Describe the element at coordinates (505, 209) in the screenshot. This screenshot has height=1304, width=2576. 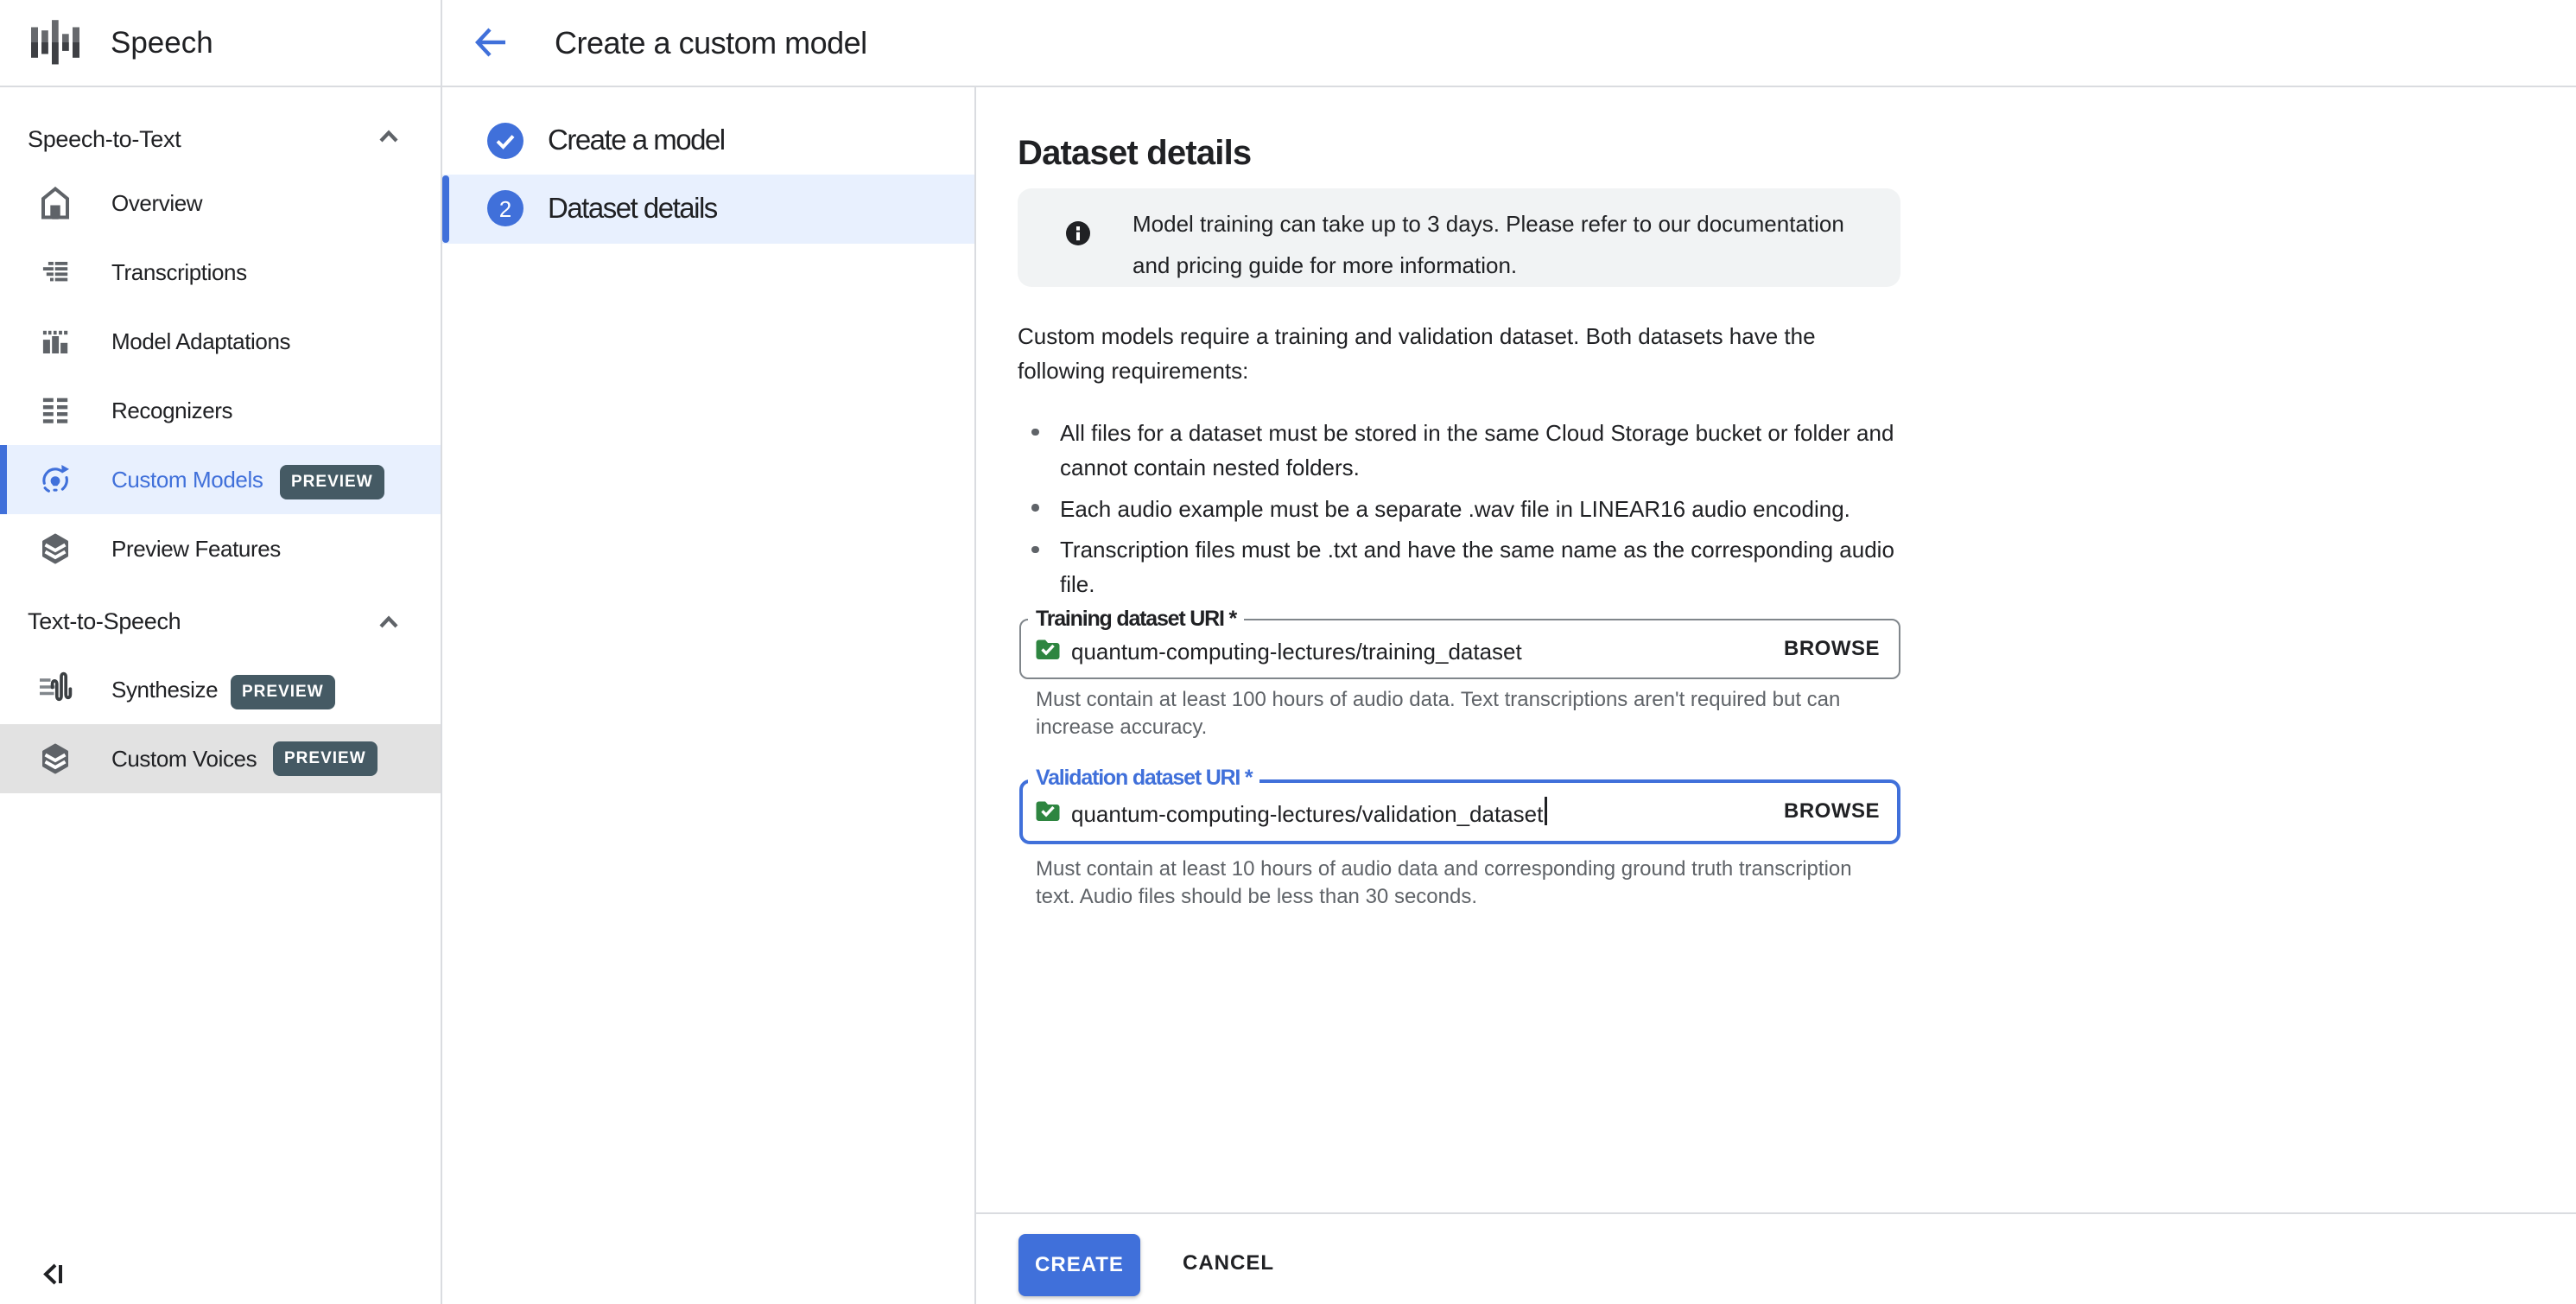
I see `svg-text: 2` at that location.